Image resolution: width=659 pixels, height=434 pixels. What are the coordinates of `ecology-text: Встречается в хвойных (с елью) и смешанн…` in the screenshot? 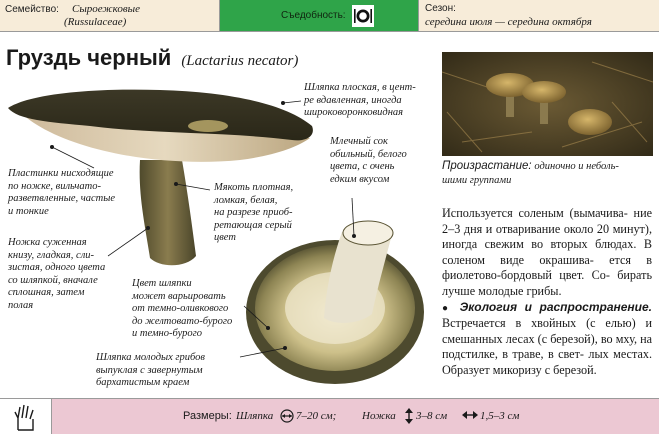 It's located at (547, 346).